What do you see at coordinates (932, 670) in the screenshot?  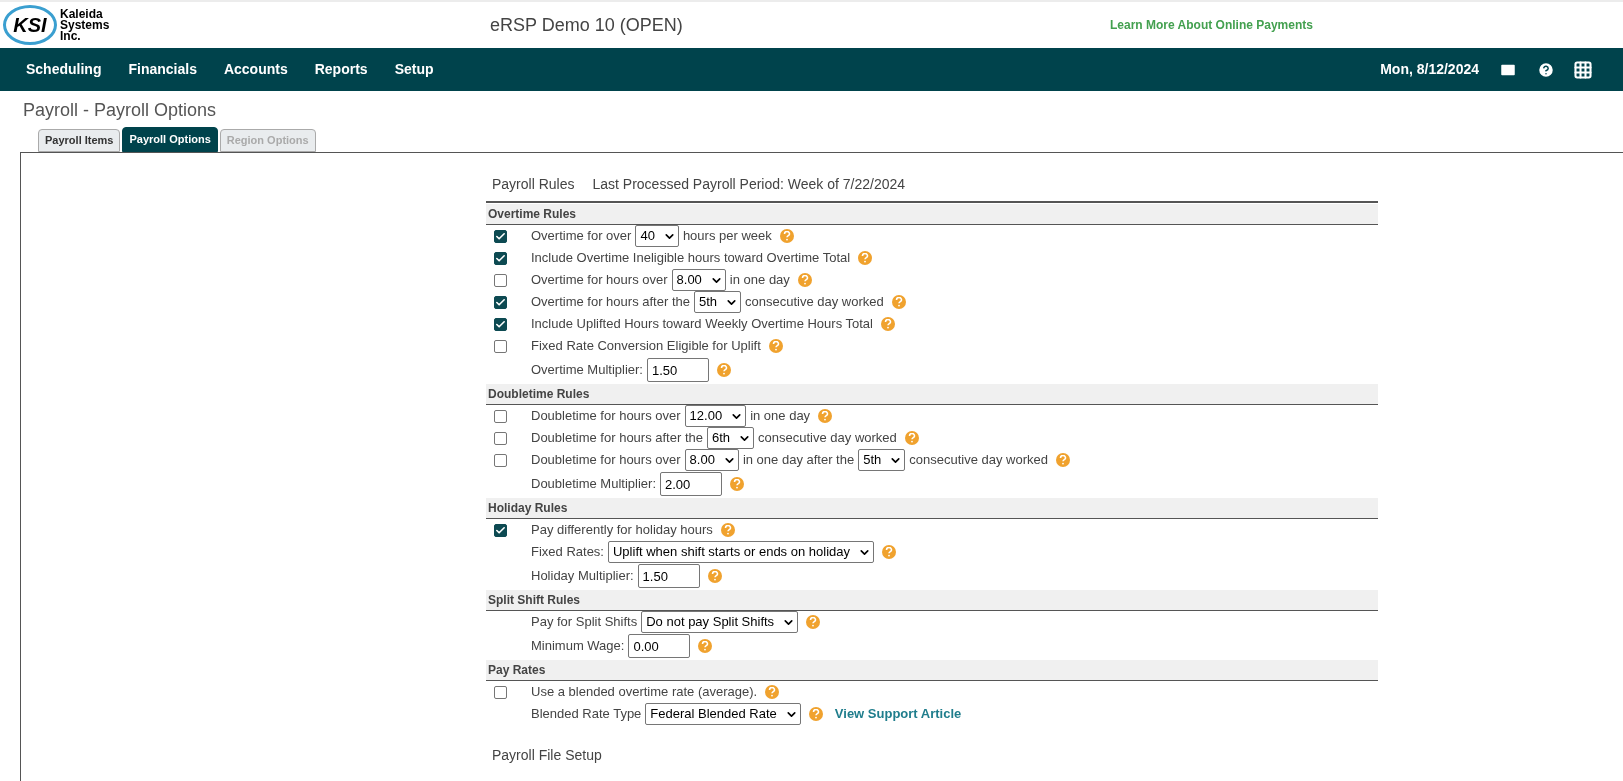 I see `section-header: Pay Rates` at bounding box center [932, 670].